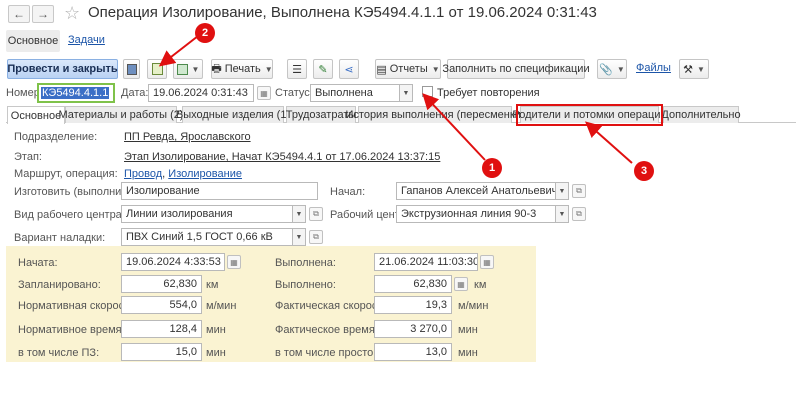 This screenshot has height=400, width=800. I want to click on wc-field: Экструзионная линия 90-3, so click(476, 214).